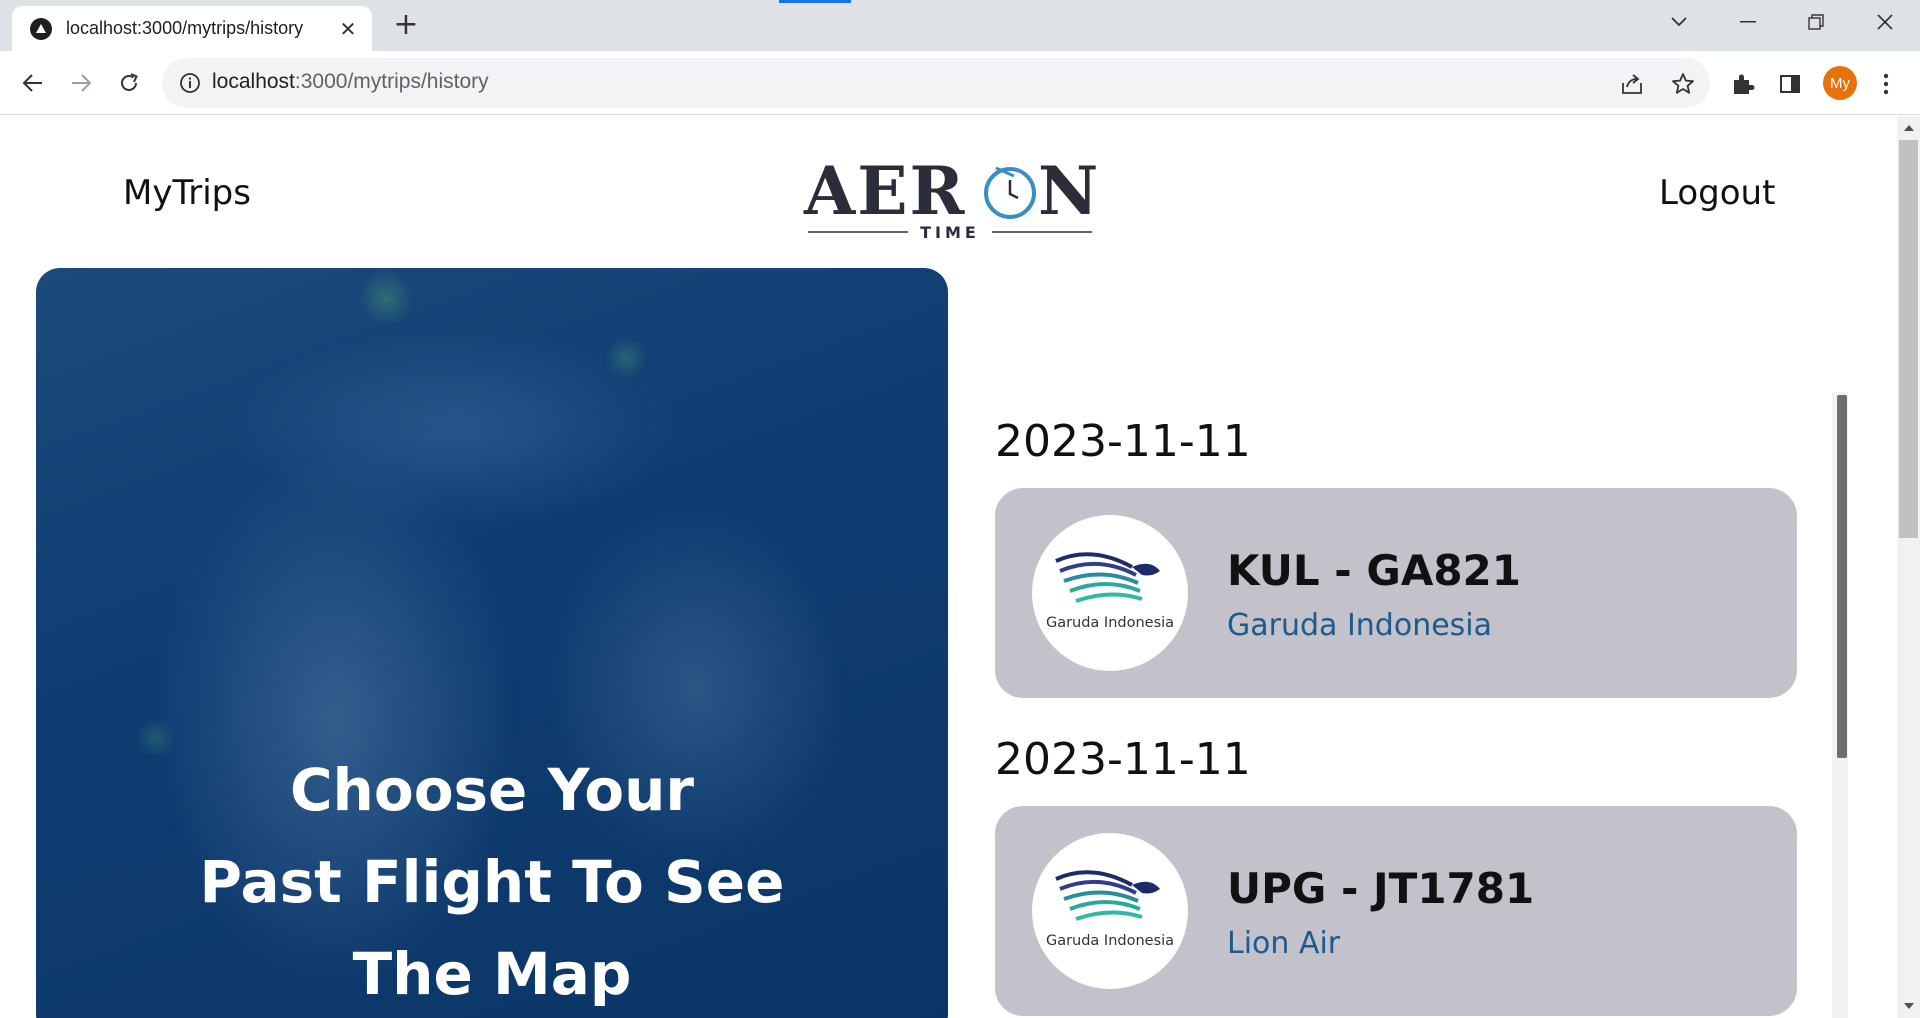 Image resolution: width=1920 pixels, height=1018 pixels. I want to click on browser-toolbar: localhost:3000/mytrips/history My, so click(960, 83).